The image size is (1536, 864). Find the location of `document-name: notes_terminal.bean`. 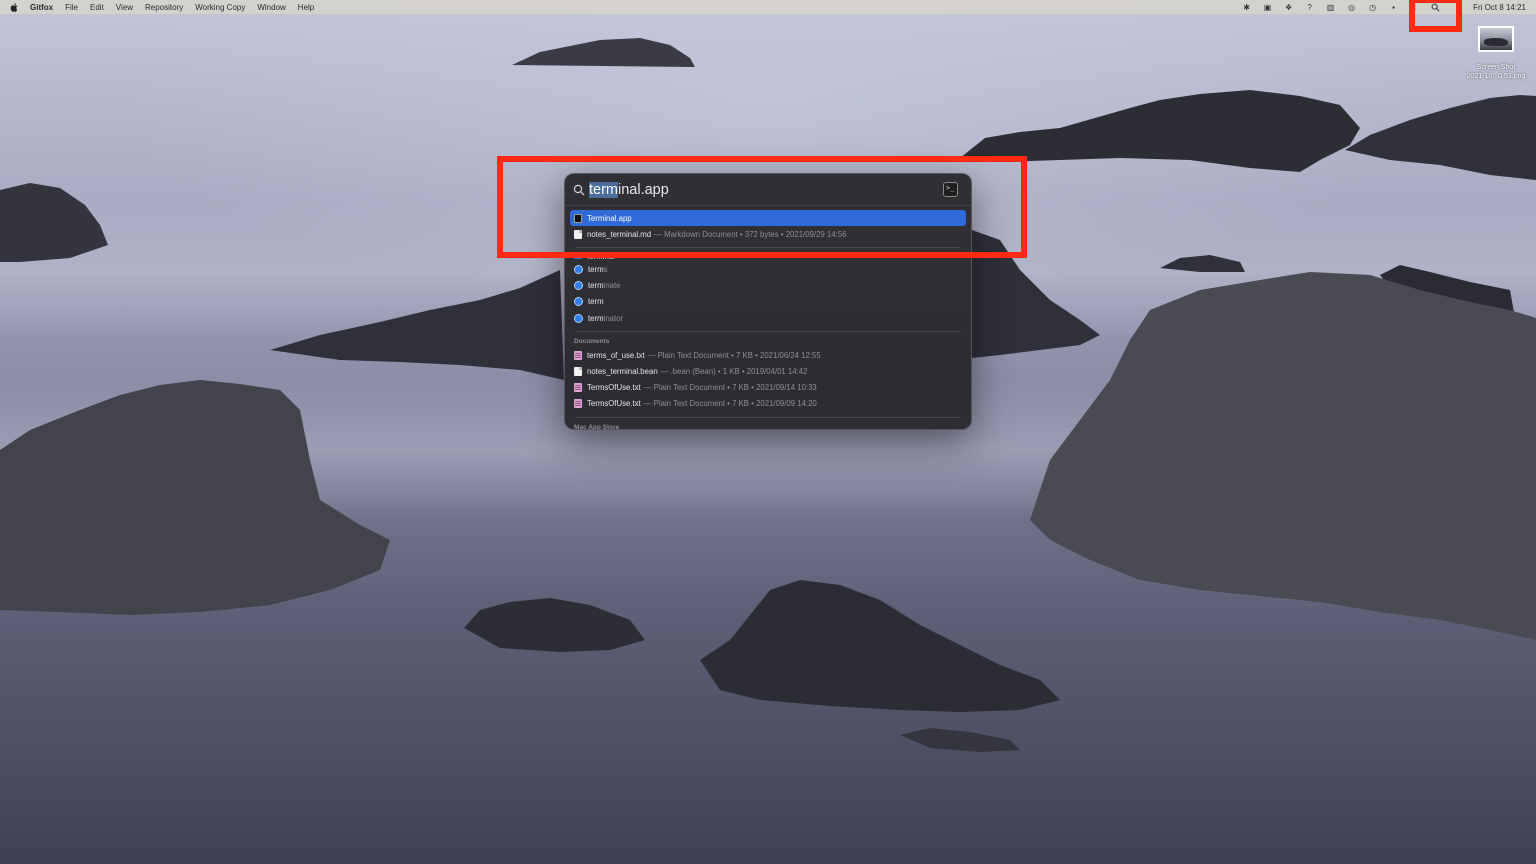

document-name: notes_terminal.bean is located at coordinates (622, 371).